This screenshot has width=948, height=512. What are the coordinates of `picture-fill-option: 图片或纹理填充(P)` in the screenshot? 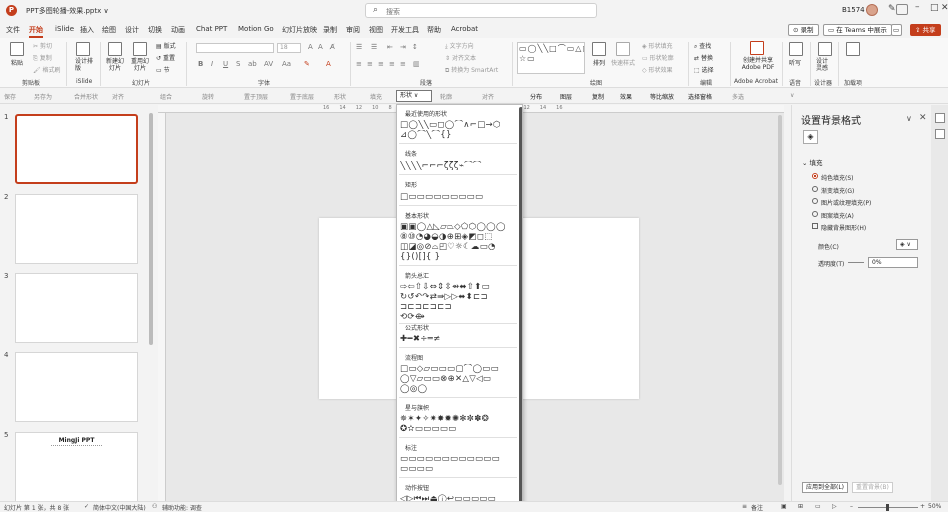 It's located at (841, 202).